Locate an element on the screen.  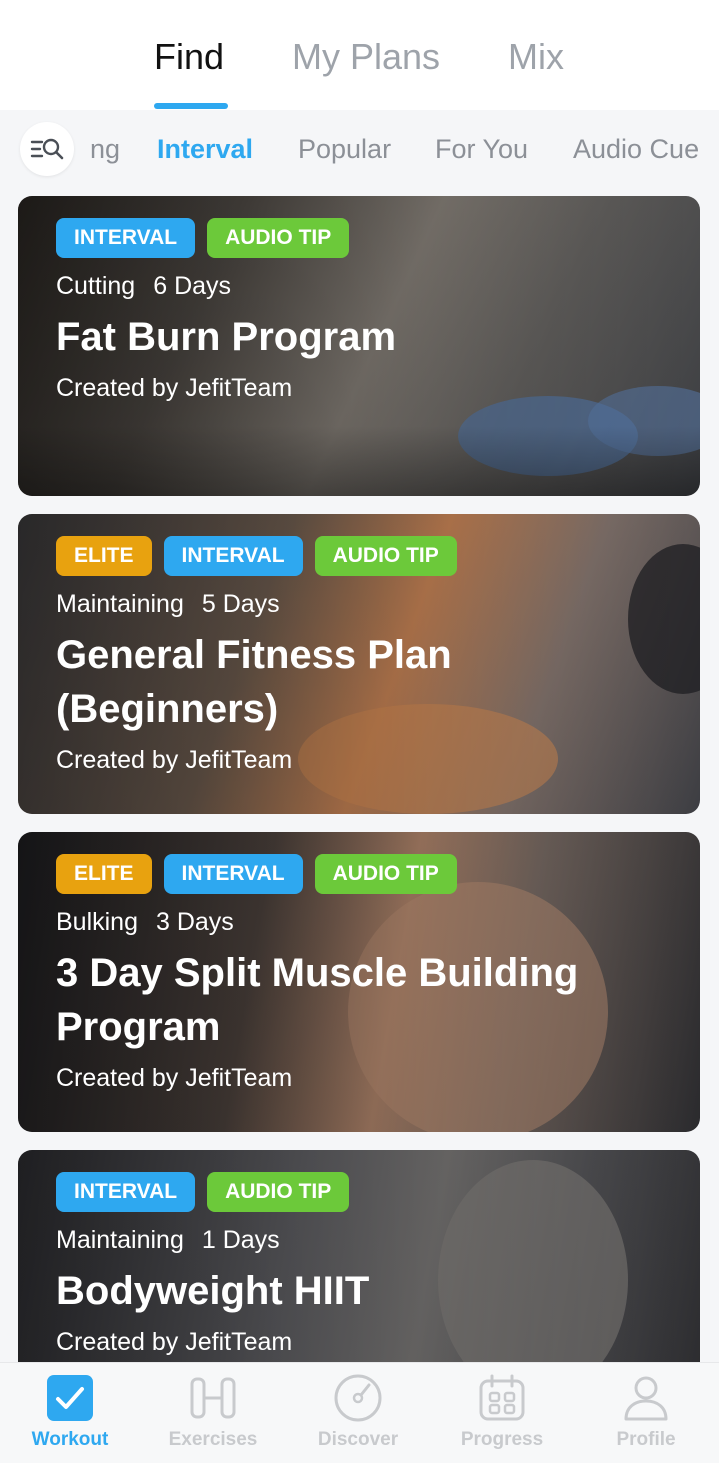
plan-duration: 1 Days is located at coordinates (240, 1240).